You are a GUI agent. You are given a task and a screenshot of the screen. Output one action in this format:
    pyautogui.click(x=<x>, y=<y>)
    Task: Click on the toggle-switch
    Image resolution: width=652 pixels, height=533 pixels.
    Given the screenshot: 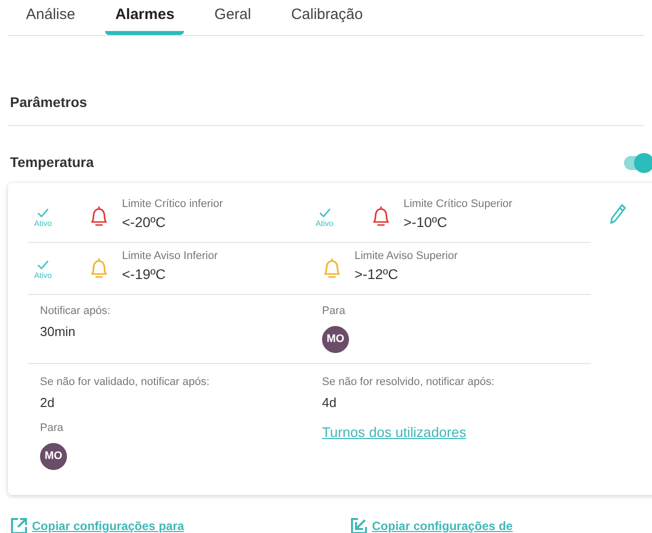 What is the action you would take?
    pyautogui.click(x=638, y=163)
    